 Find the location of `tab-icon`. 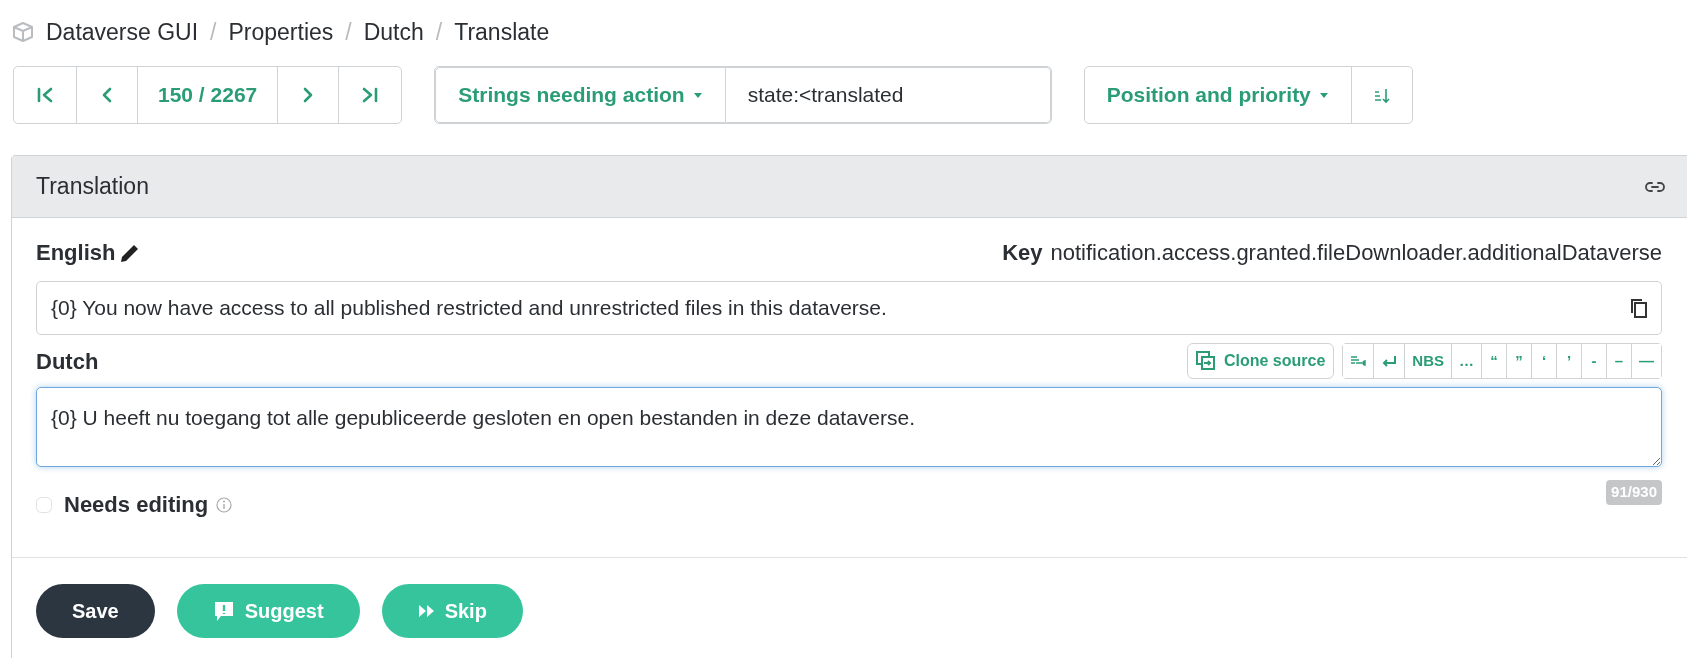

tab-icon is located at coordinates (1358, 361).